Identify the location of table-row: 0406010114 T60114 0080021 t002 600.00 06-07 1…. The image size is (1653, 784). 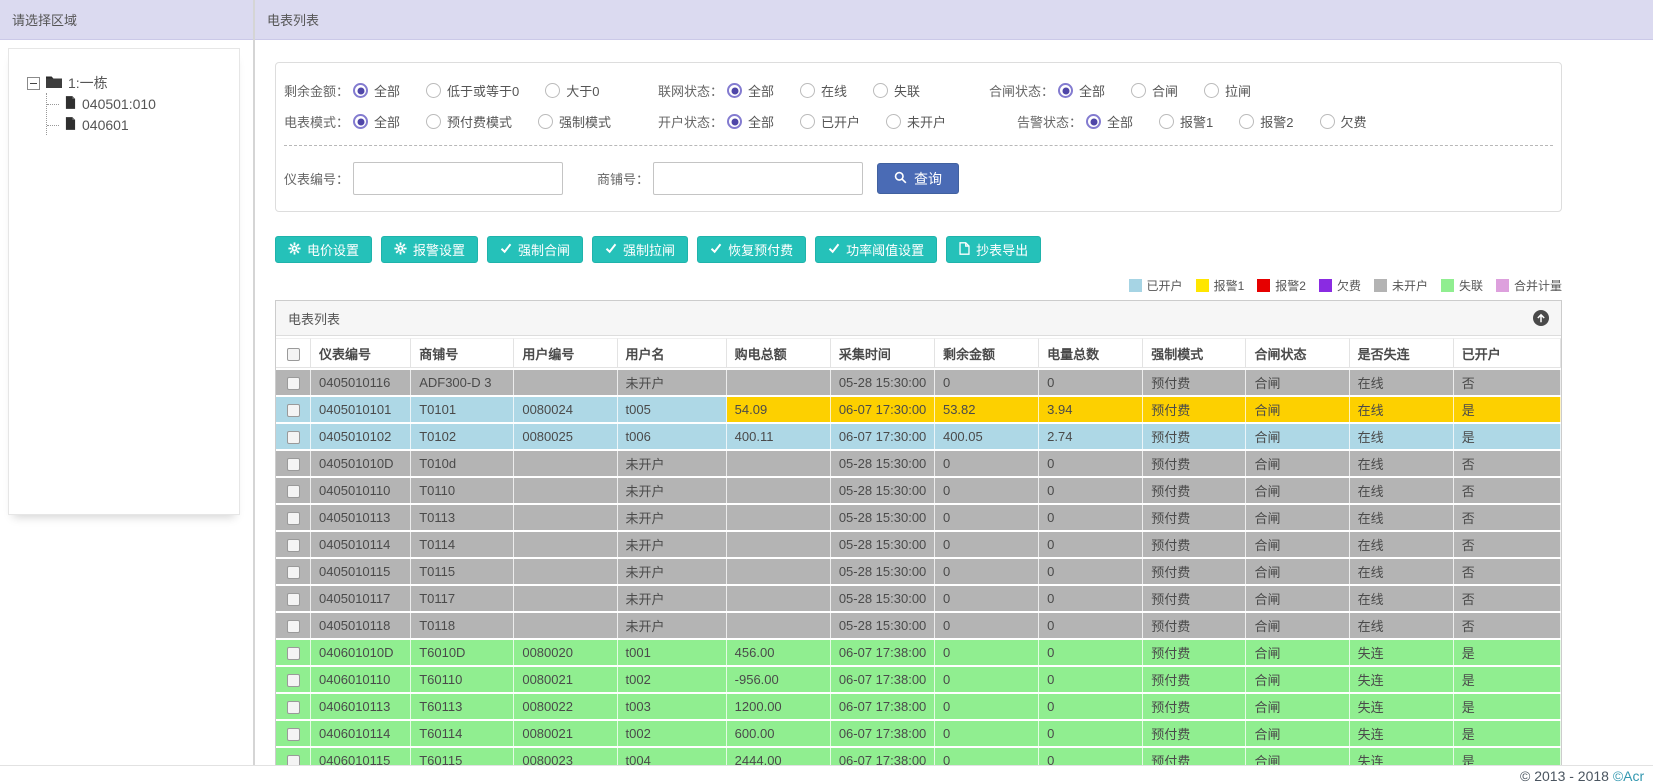
(918, 733).